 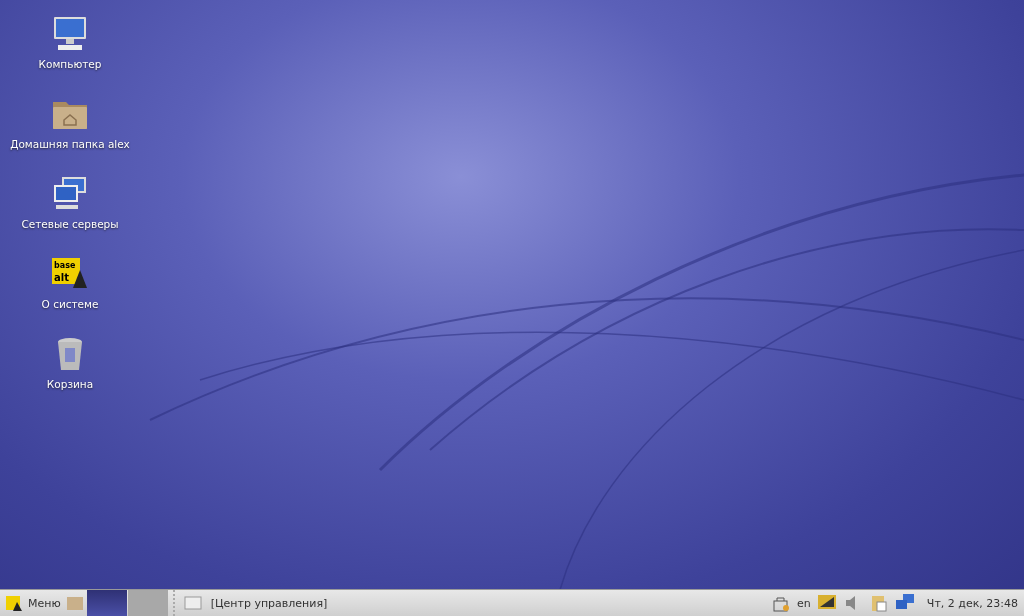 I want to click on menu-button: Меню, so click(x=32, y=603).